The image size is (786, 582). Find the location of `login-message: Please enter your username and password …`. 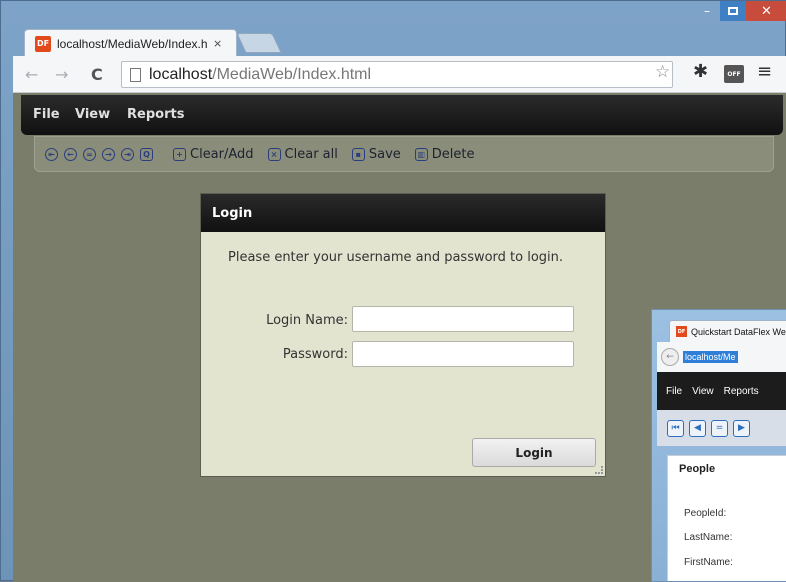

login-message: Please enter your username and password … is located at coordinates (396, 257).